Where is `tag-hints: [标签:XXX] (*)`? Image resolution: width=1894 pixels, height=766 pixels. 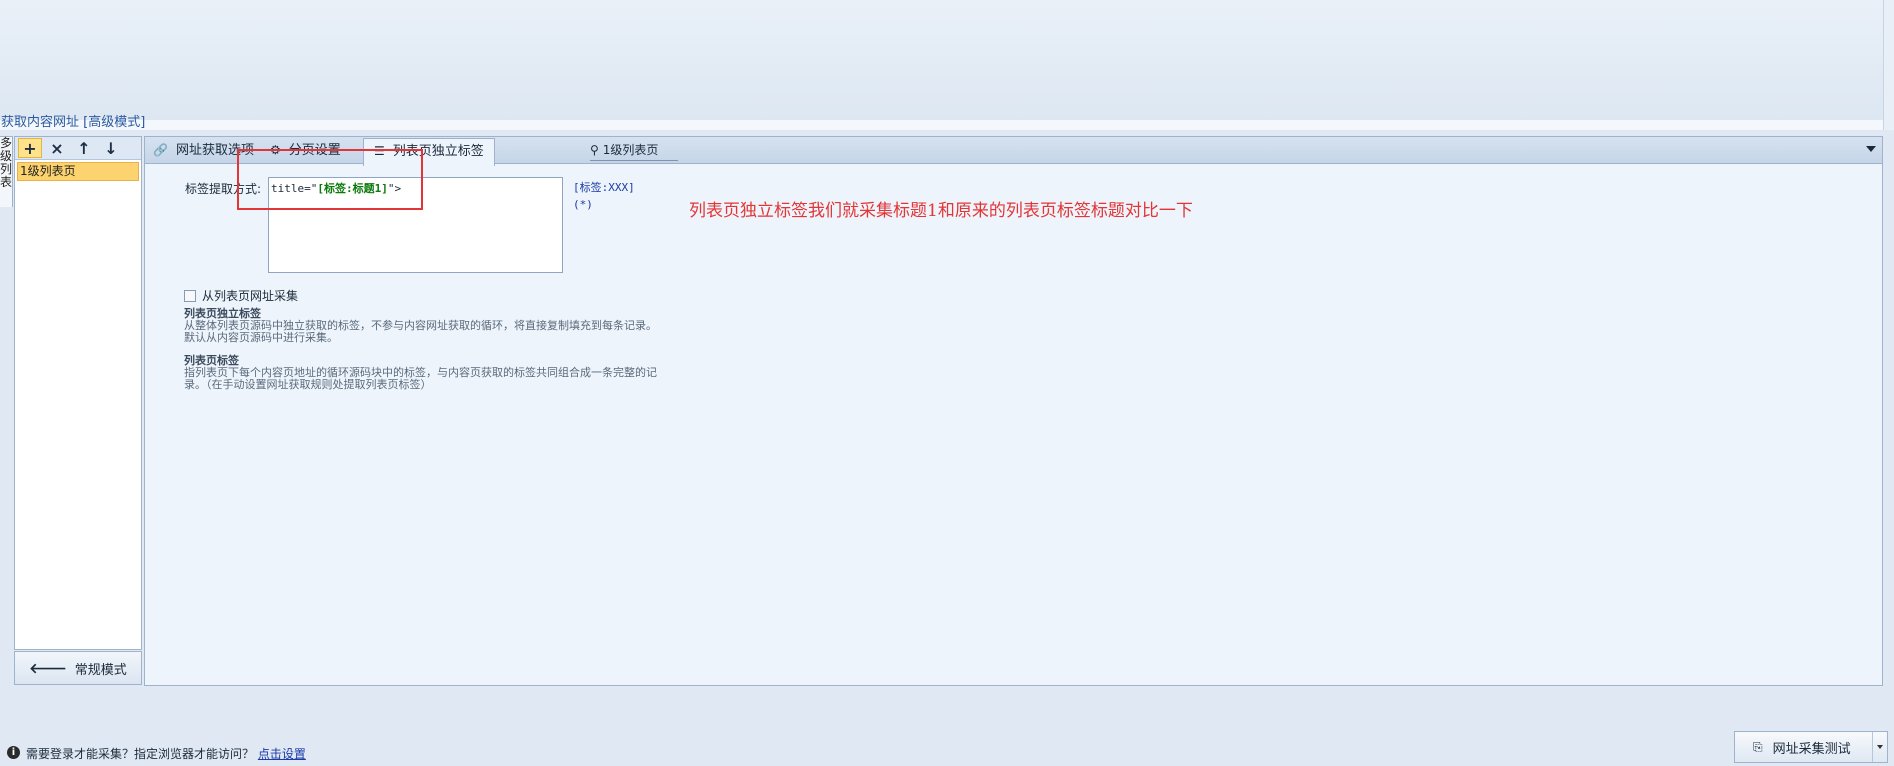
tag-hints: [标签:XXX] (*) is located at coordinates (604, 196).